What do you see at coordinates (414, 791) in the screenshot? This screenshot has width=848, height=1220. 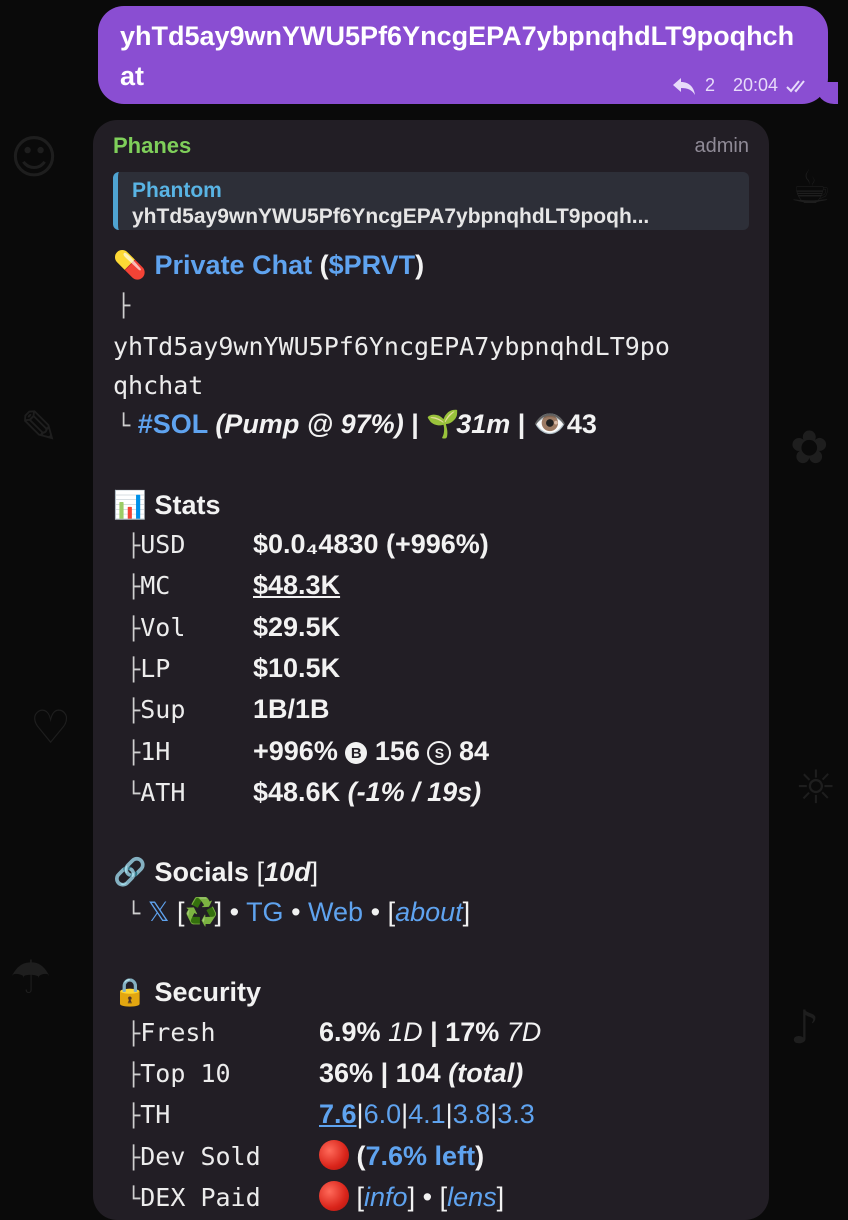 I see `ath-extra: (-1% / 19s)` at bounding box center [414, 791].